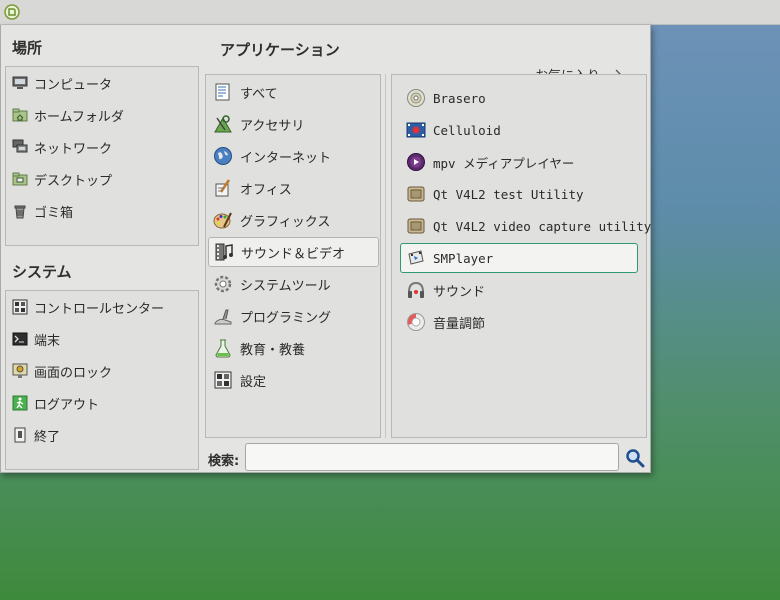 This screenshot has height=600, width=780. What do you see at coordinates (73, 85) in the screenshot?
I see `places-item-label: コンピュータ` at bounding box center [73, 85].